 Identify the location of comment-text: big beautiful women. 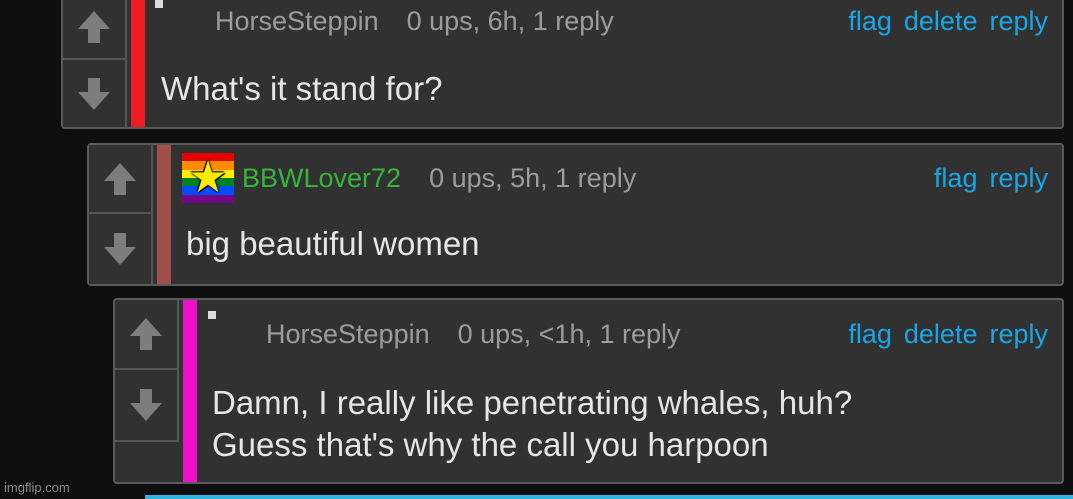
(333, 243).